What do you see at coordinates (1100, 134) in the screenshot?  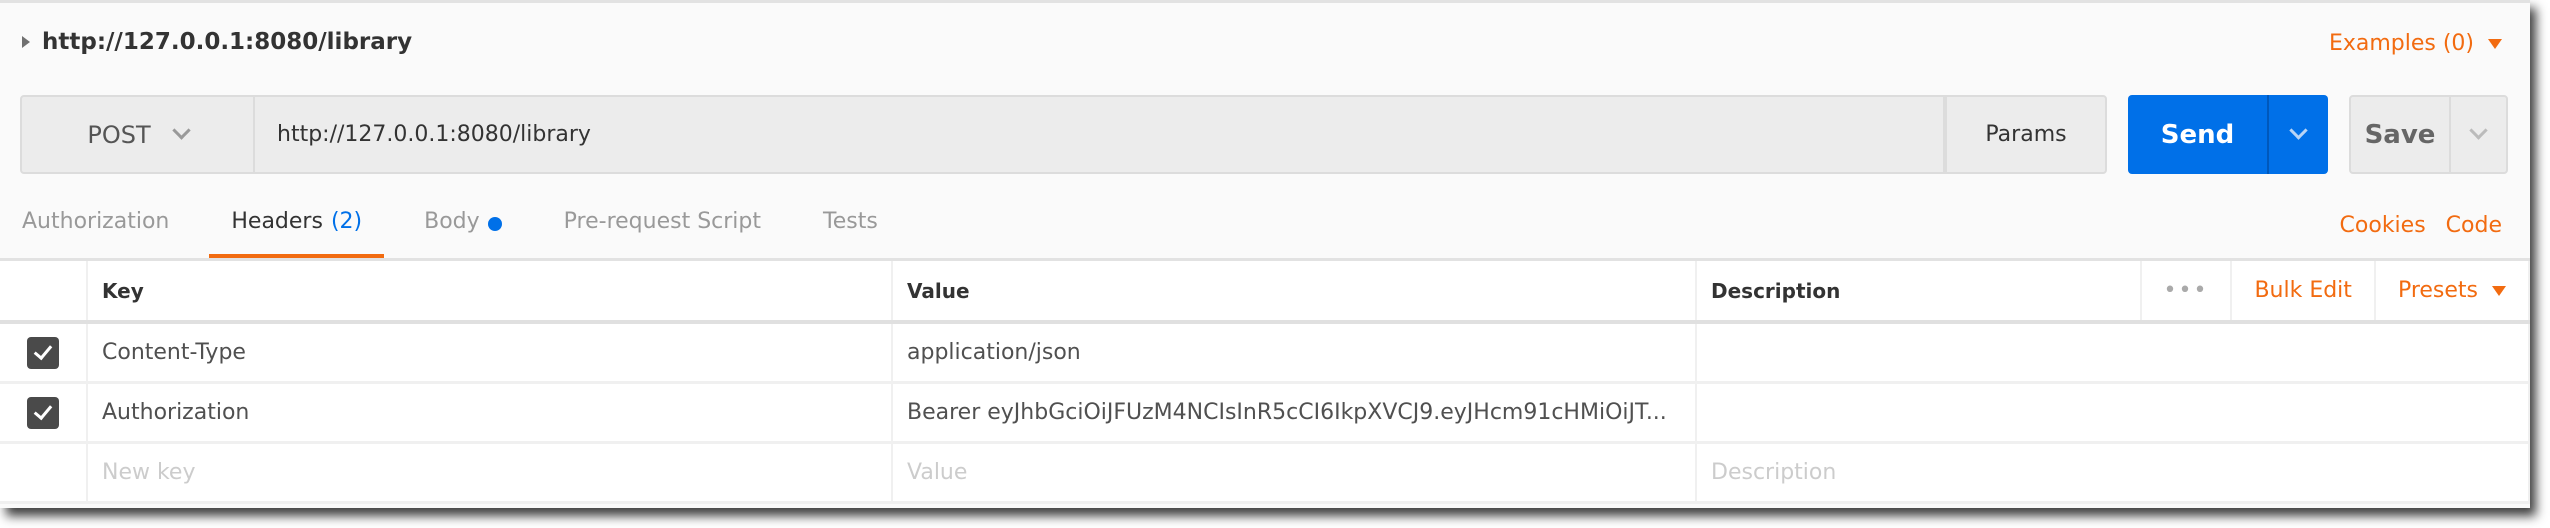 I see `url-input: http://127.0.0.1:8080/library` at bounding box center [1100, 134].